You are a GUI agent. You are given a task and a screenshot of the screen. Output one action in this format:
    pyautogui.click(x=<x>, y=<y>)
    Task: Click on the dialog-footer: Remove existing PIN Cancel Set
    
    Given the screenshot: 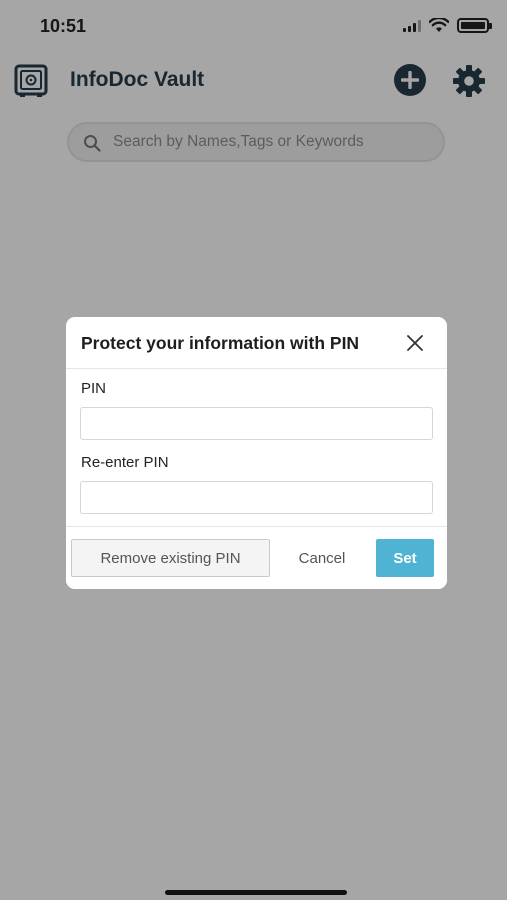 What is the action you would take?
    pyautogui.click(x=256, y=557)
    